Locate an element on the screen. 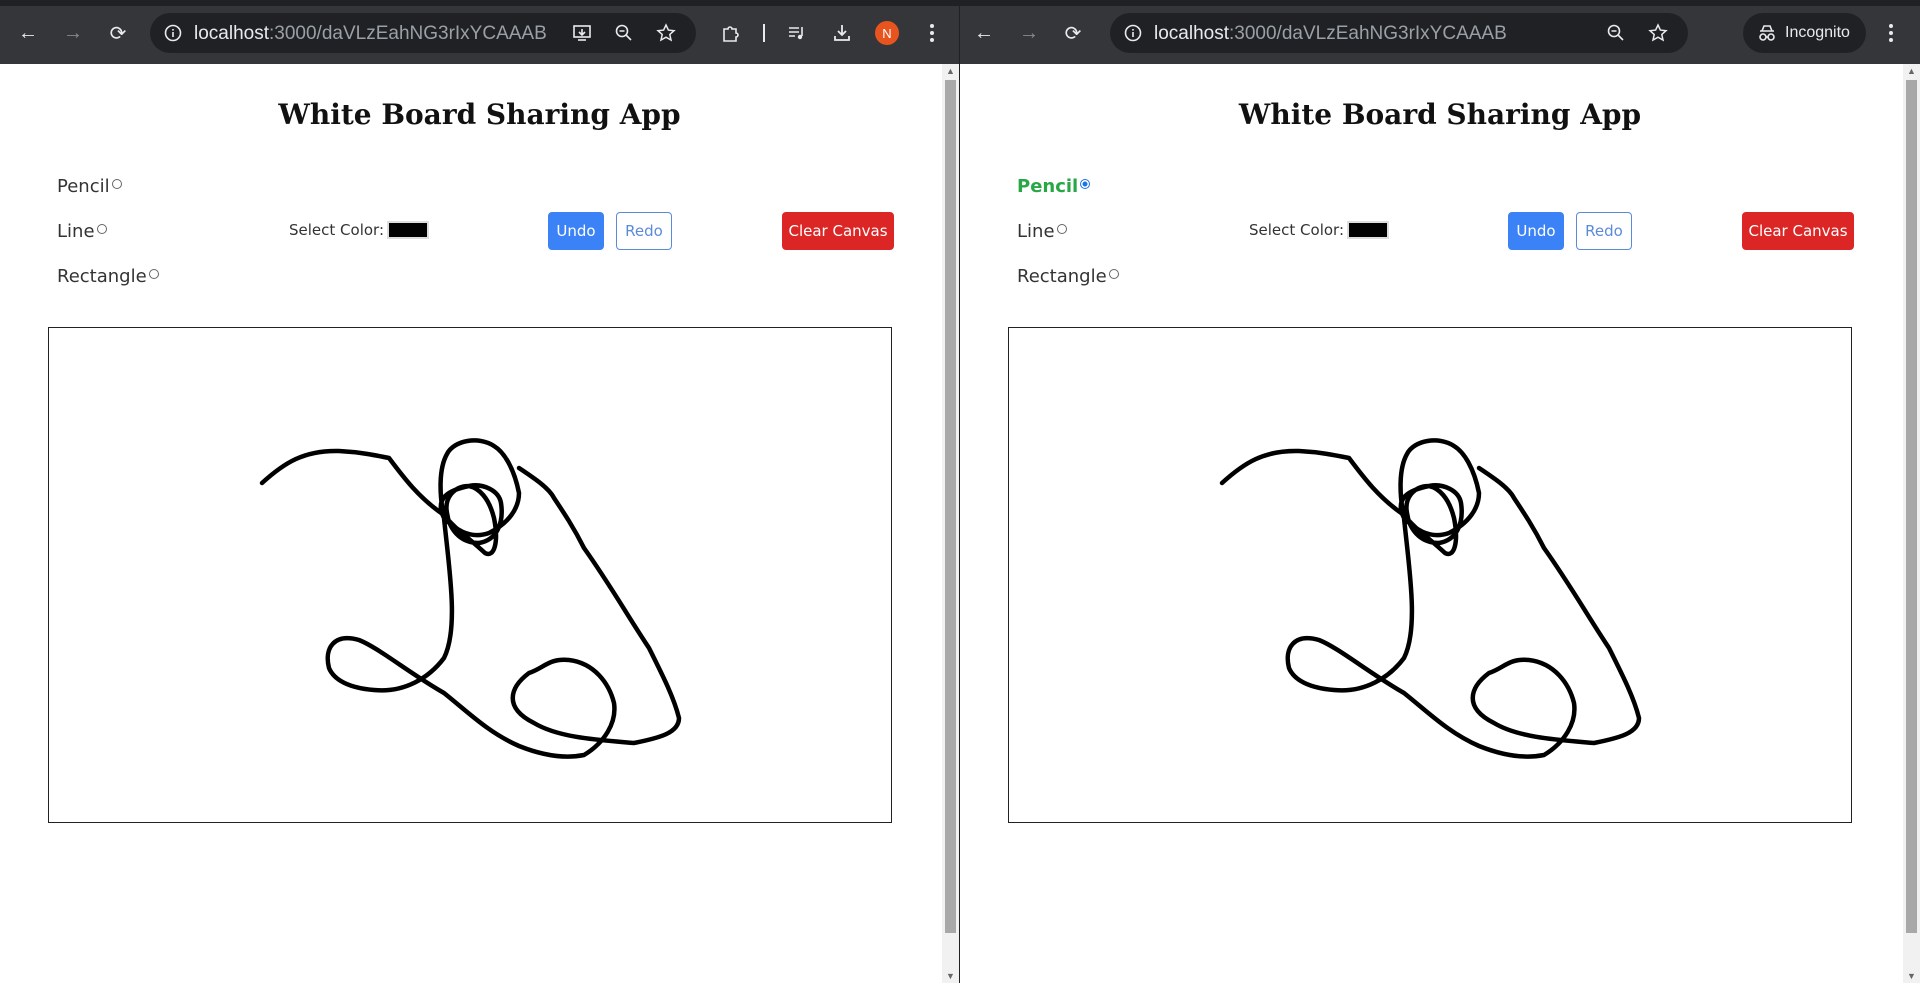 The image size is (1920, 983). incognito-icon is located at coordinates (1767, 33).